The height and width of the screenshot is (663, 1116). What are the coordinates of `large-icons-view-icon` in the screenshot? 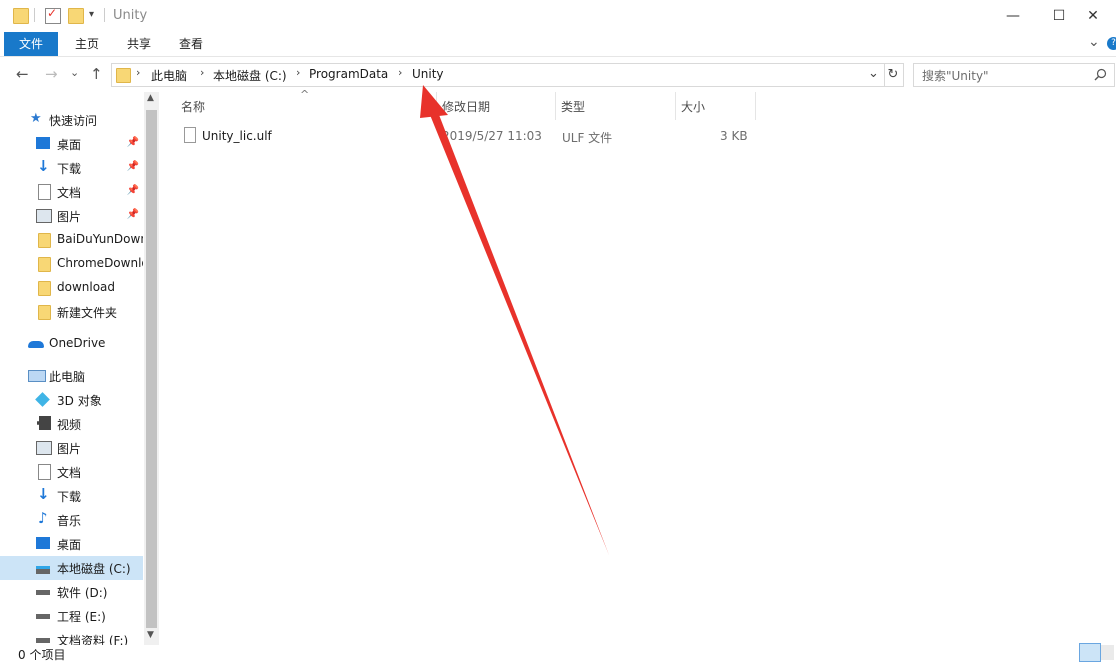 It's located at (1107, 652).